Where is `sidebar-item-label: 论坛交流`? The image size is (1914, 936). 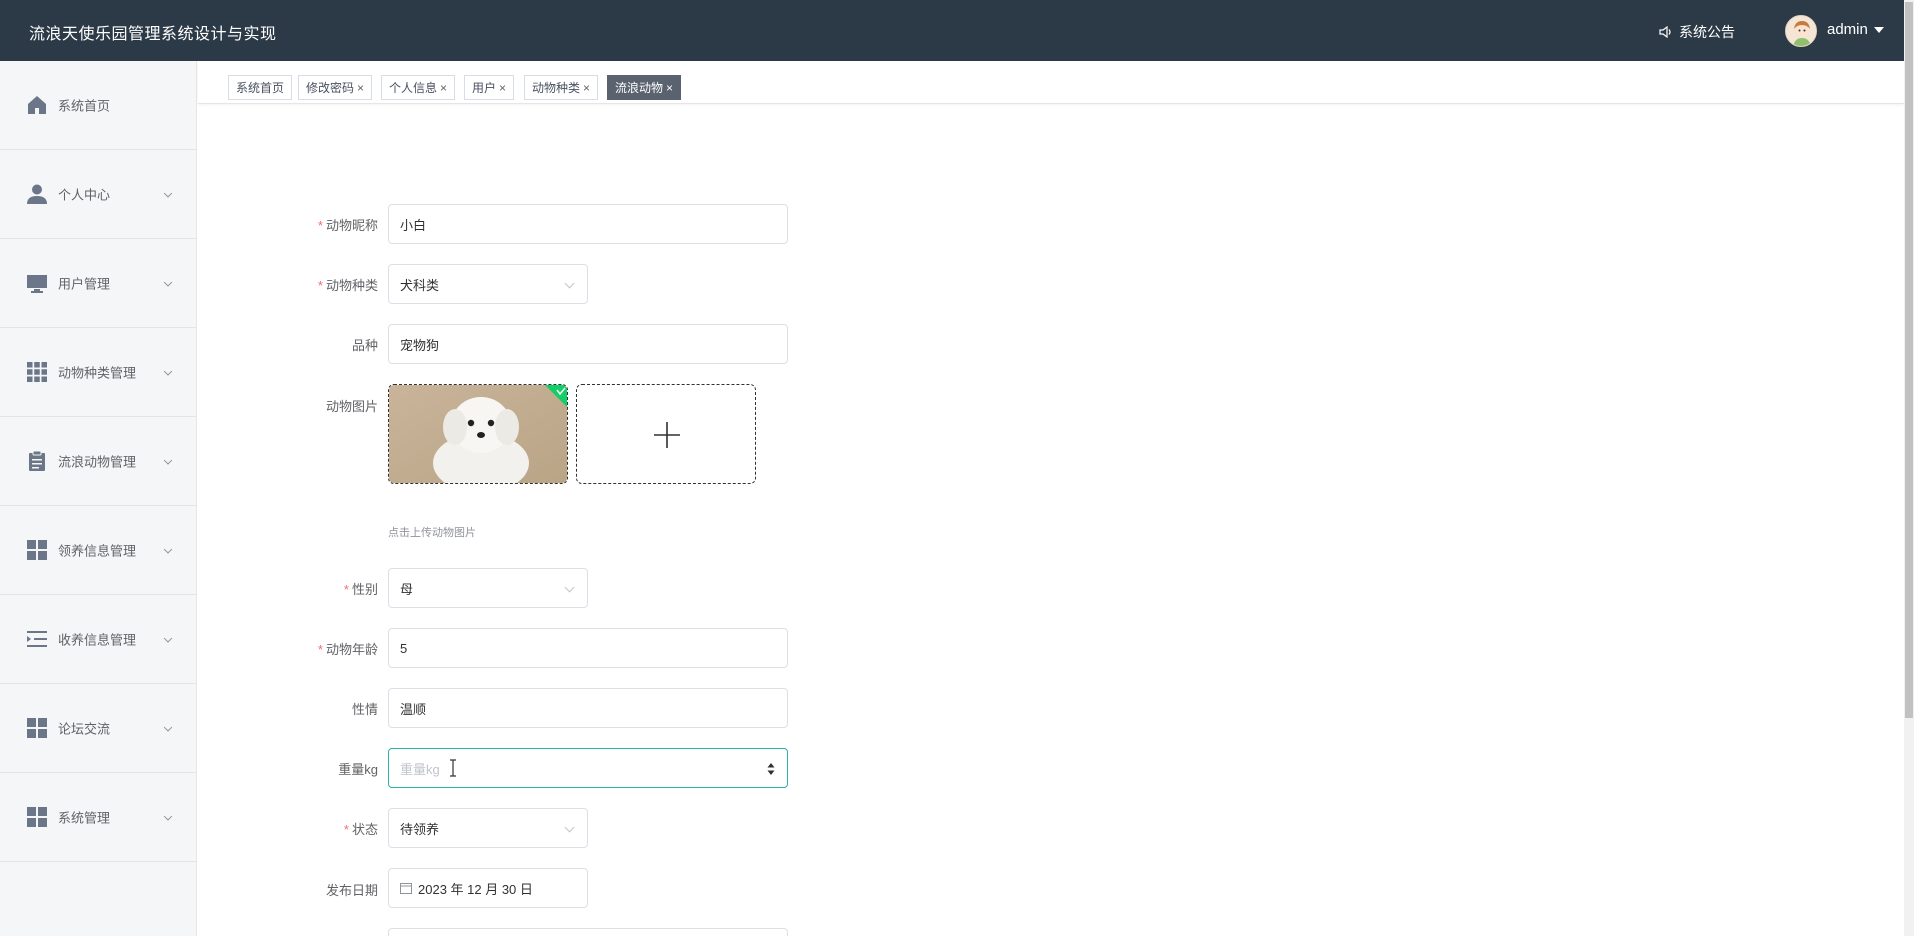 sidebar-item-label: 论坛交流 is located at coordinates (84, 729).